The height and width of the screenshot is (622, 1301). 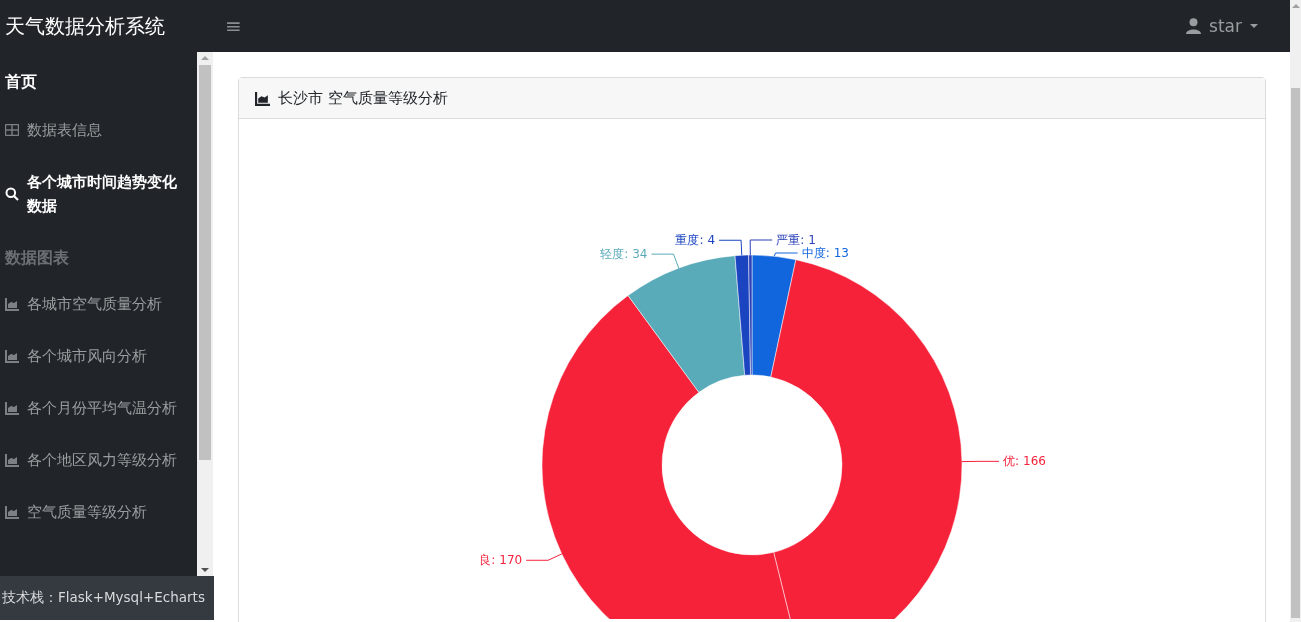 What do you see at coordinates (98, 512) in the screenshot?
I see `sidebar-item: 空气质量等级分析` at bounding box center [98, 512].